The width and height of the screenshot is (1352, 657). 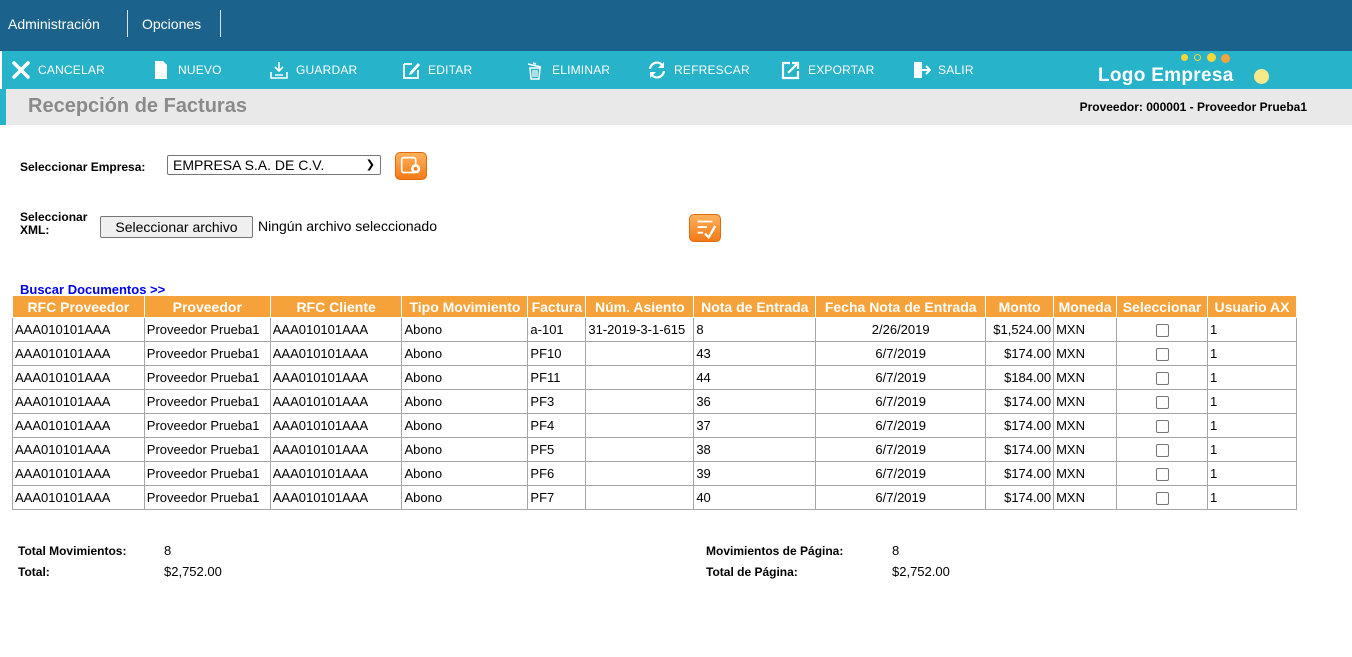 What do you see at coordinates (1252, 306) in the screenshot?
I see `column-header: Usuario AX` at bounding box center [1252, 306].